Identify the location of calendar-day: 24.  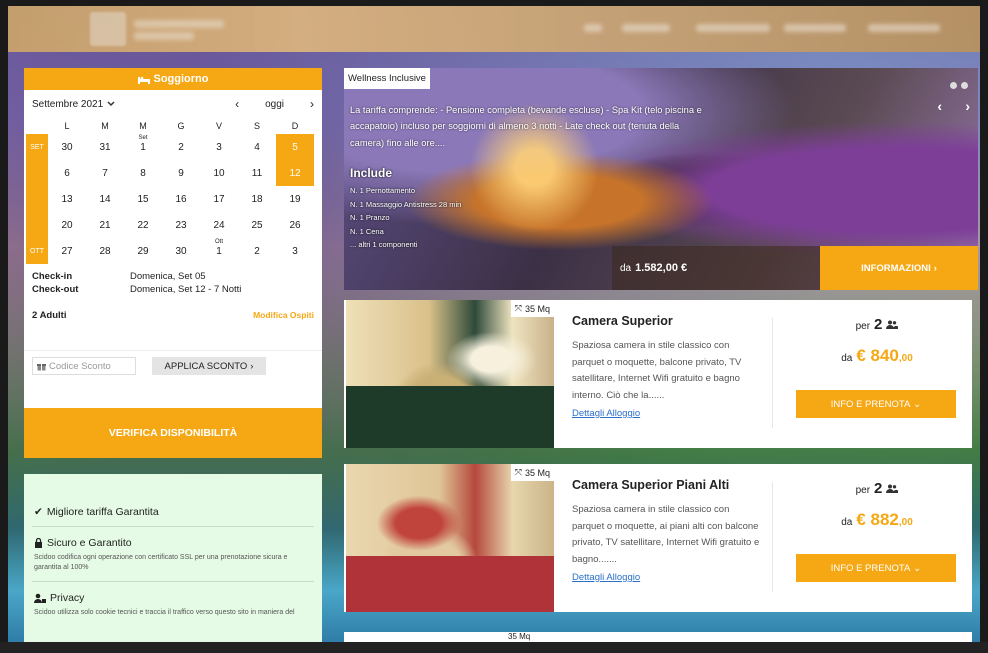
(219, 225).